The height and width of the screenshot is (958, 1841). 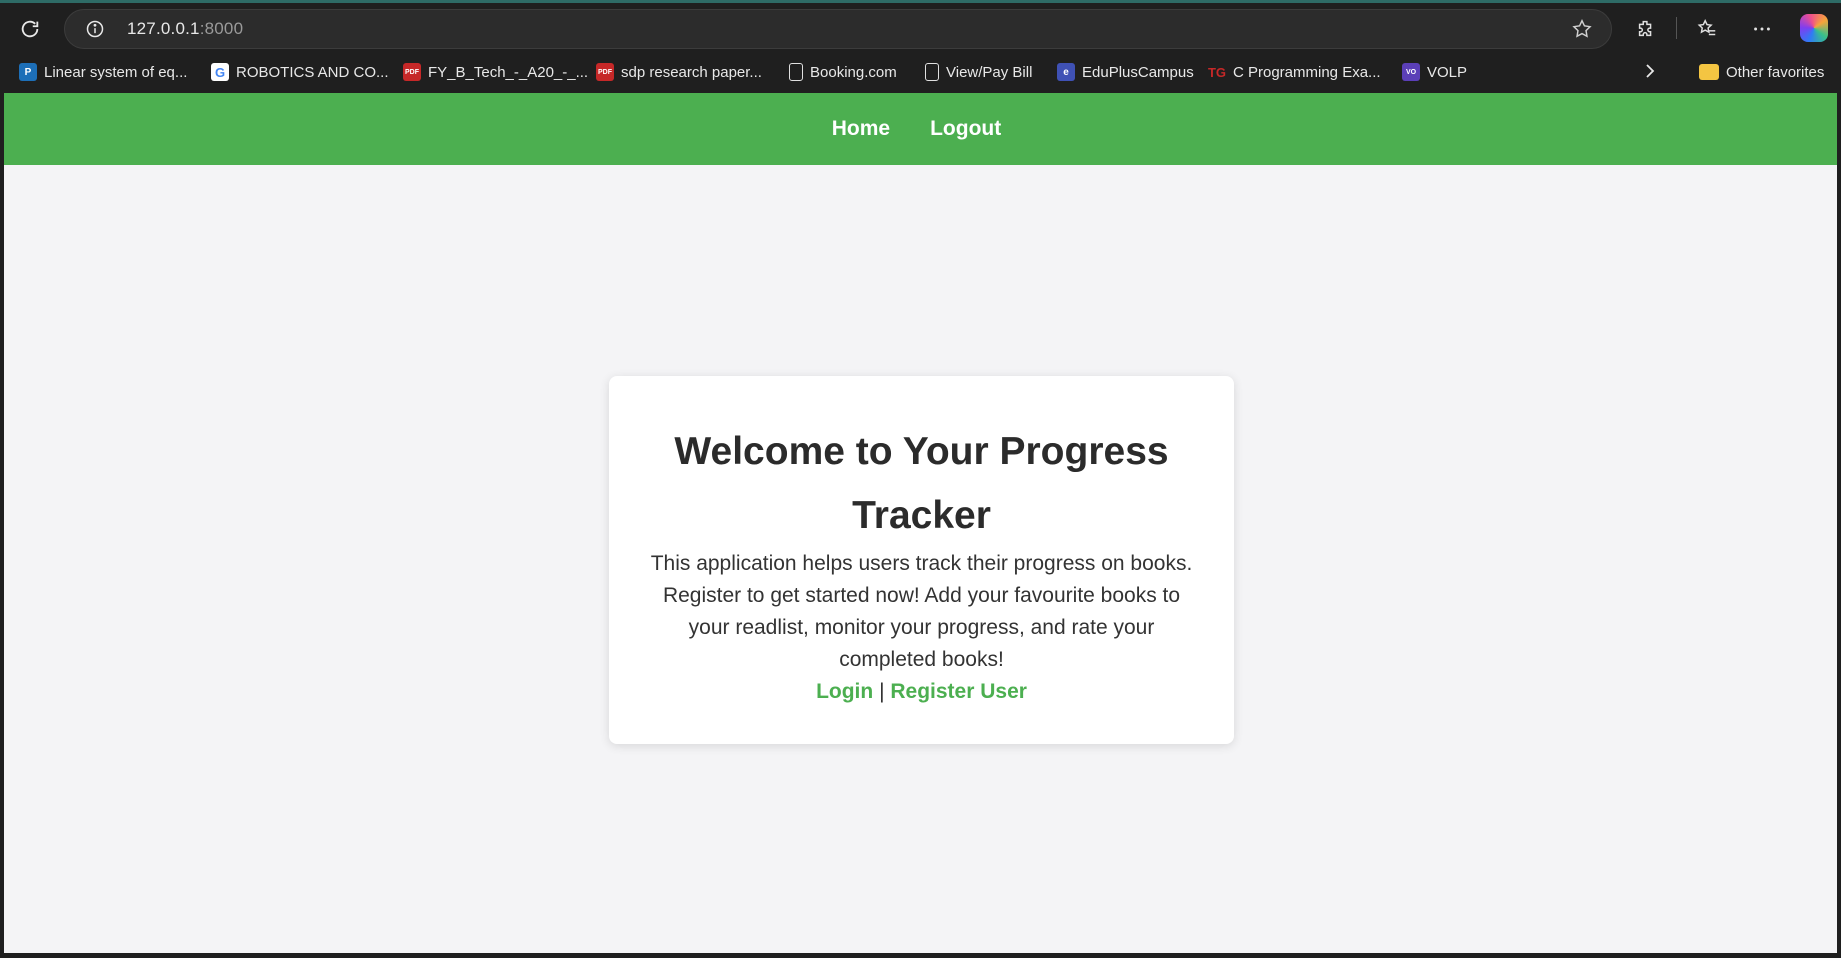 What do you see at coordinates (861, 129) in the screenshot?
I see `nav-home-link: Home` at bounding box center [861, 129].